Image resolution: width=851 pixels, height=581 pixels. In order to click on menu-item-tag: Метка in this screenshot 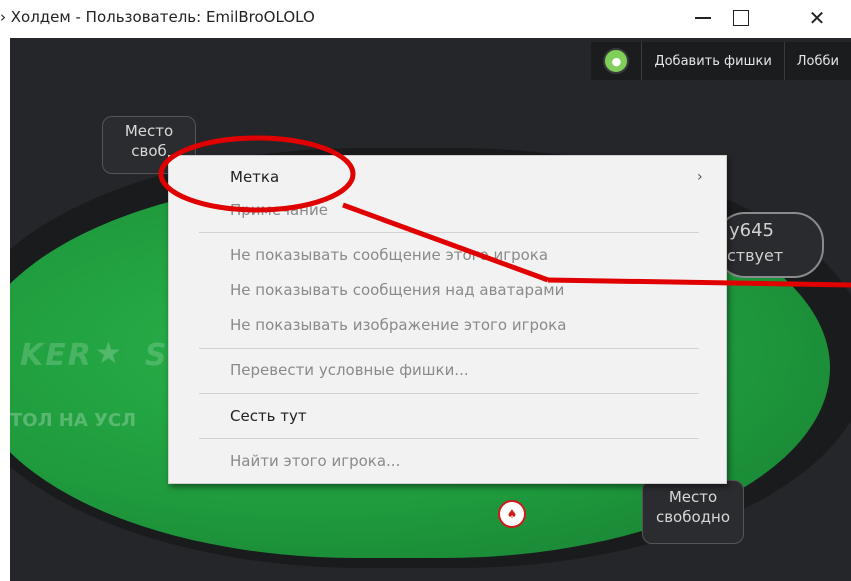, I will do `click(254, 177)`.